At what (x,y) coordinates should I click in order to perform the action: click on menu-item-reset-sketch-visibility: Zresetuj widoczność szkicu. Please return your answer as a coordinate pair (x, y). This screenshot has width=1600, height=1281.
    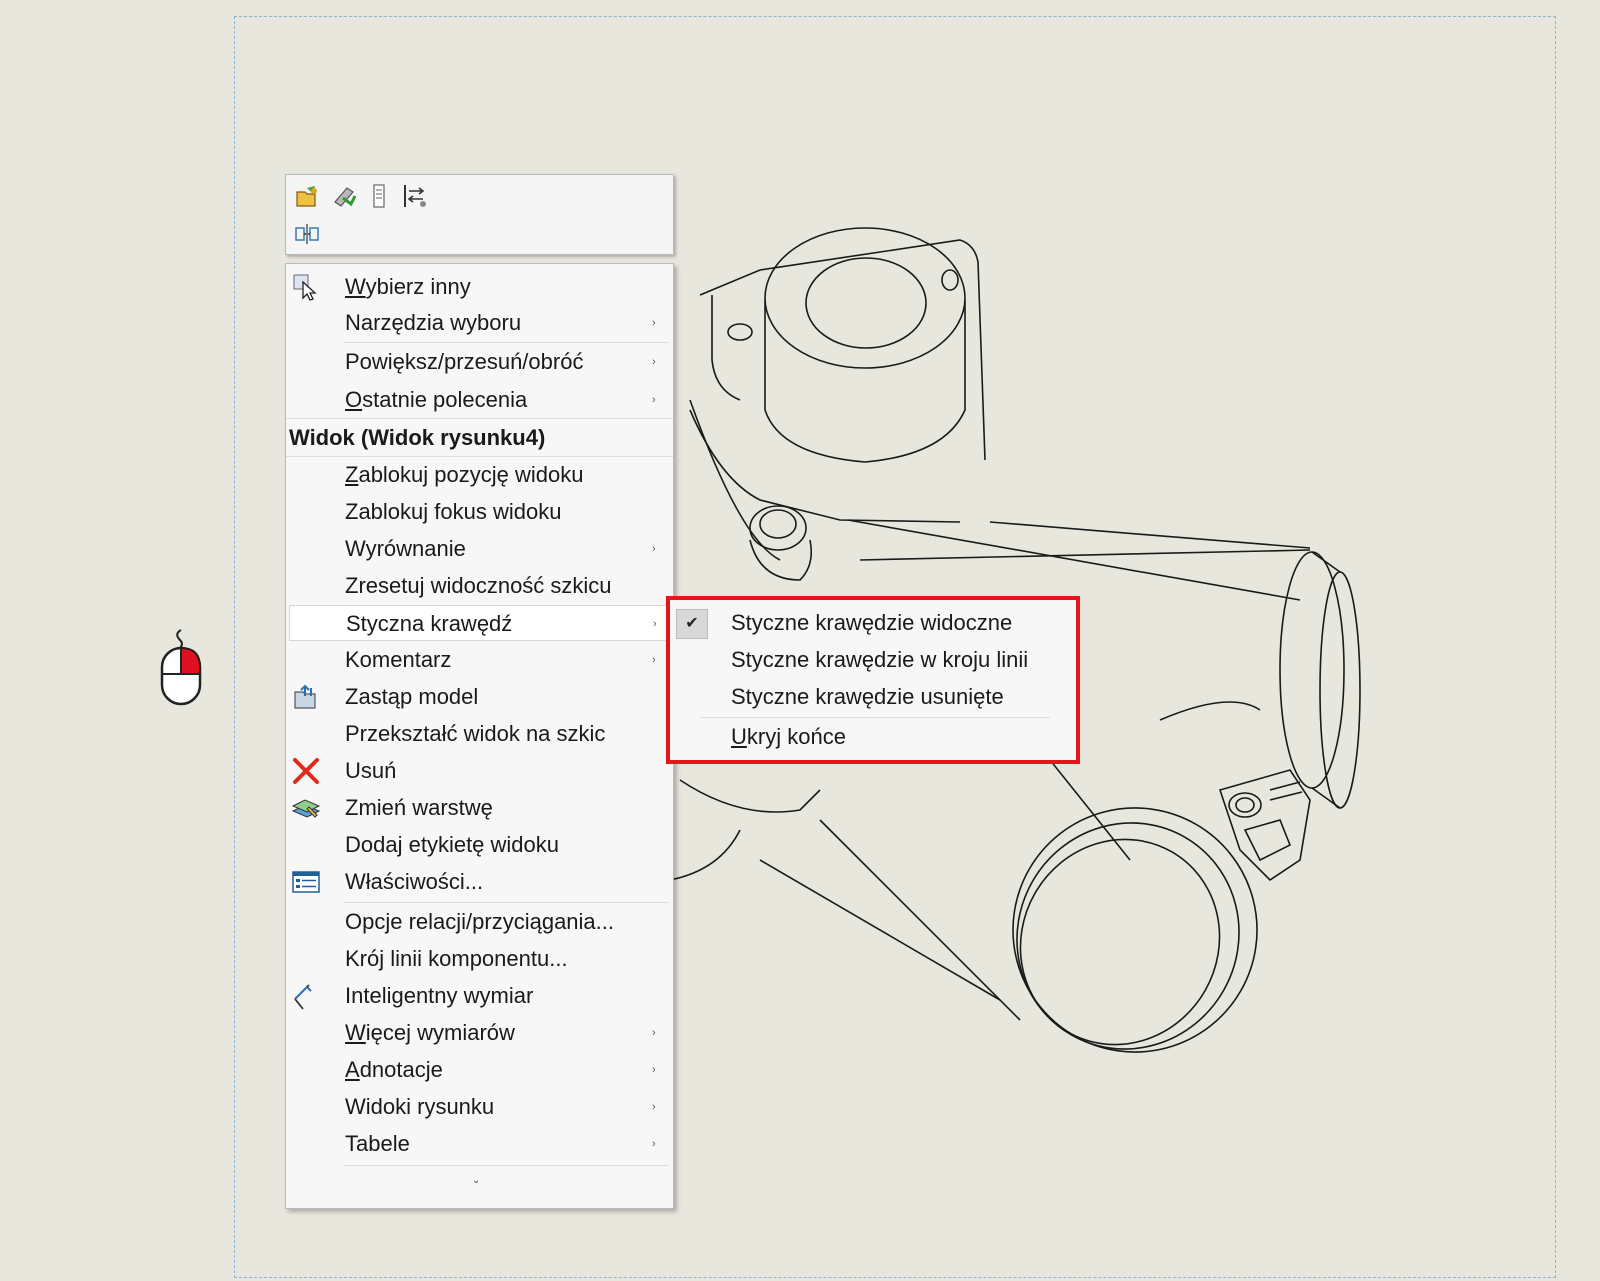
    Looking at the image, I should click on (479, 586).